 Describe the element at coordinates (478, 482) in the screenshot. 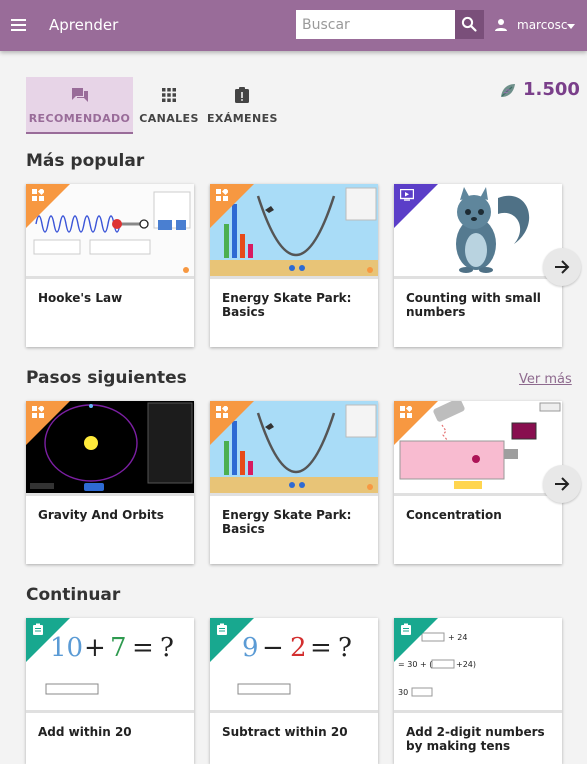

I see `content-card: Concentration` at that location.